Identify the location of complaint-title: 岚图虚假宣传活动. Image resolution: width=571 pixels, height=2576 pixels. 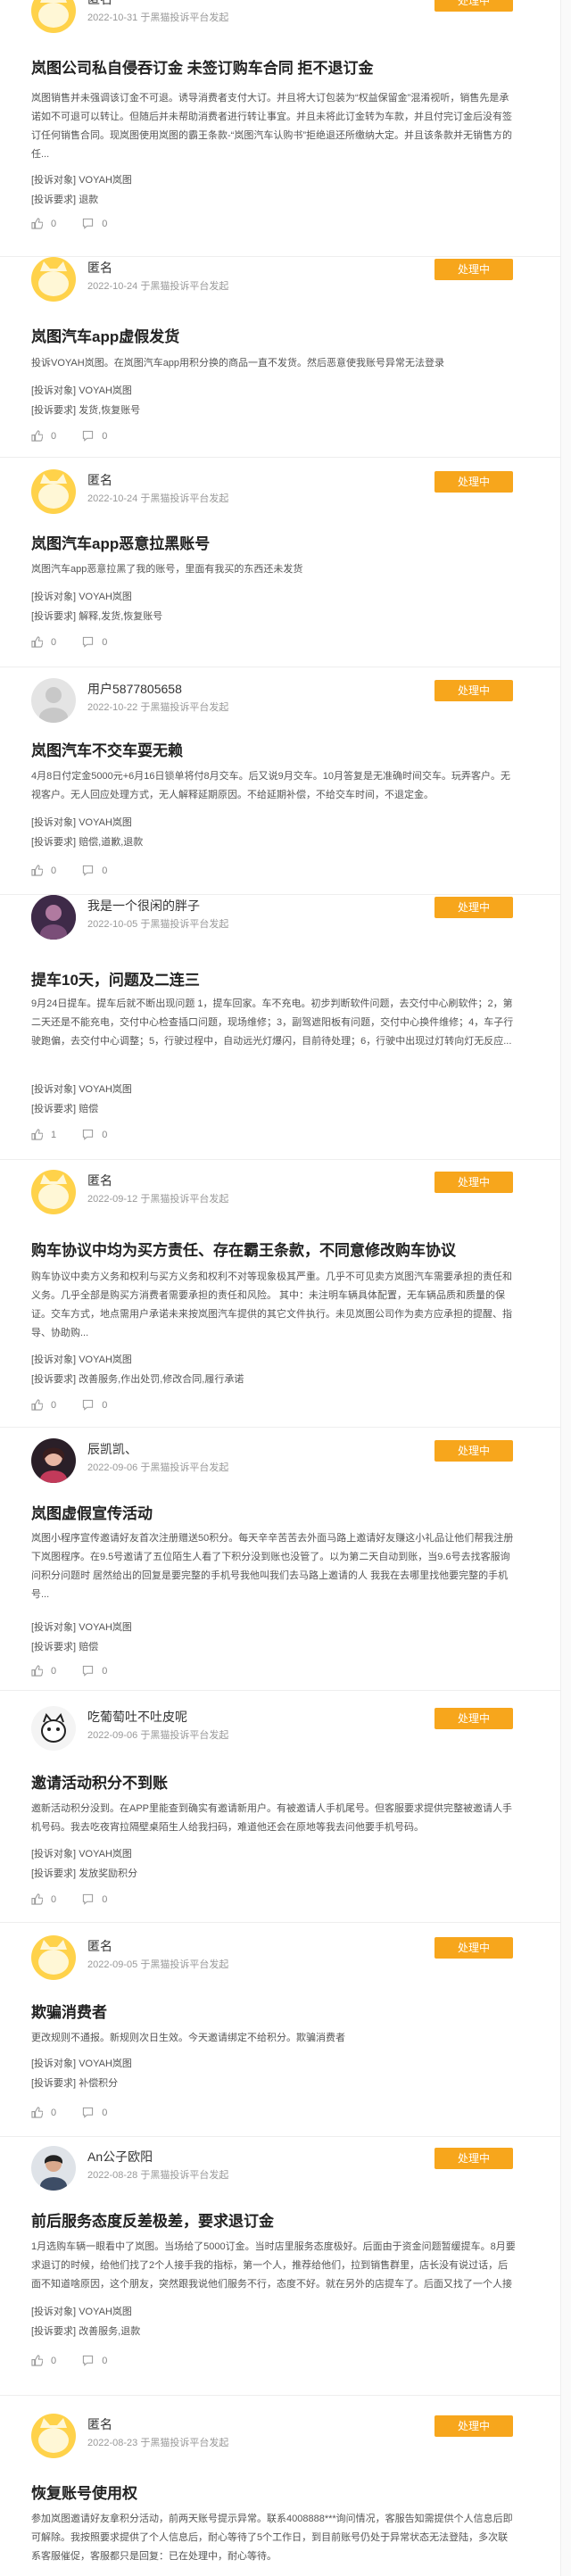
(92, 1512).